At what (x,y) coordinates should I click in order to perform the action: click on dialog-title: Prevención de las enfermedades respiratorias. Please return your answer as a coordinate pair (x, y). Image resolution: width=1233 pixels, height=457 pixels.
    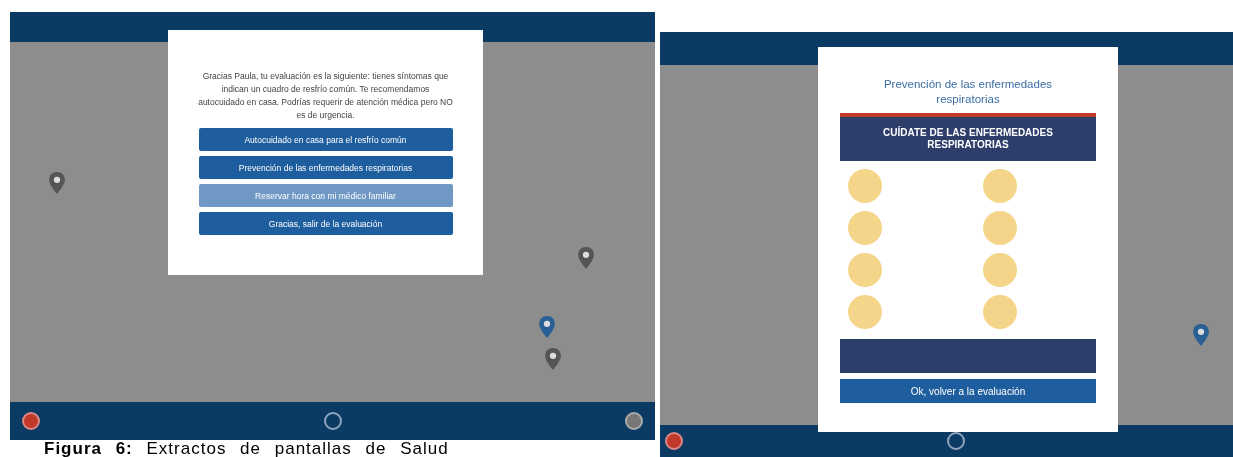
    Looking at the image, I should click on (968, 92).